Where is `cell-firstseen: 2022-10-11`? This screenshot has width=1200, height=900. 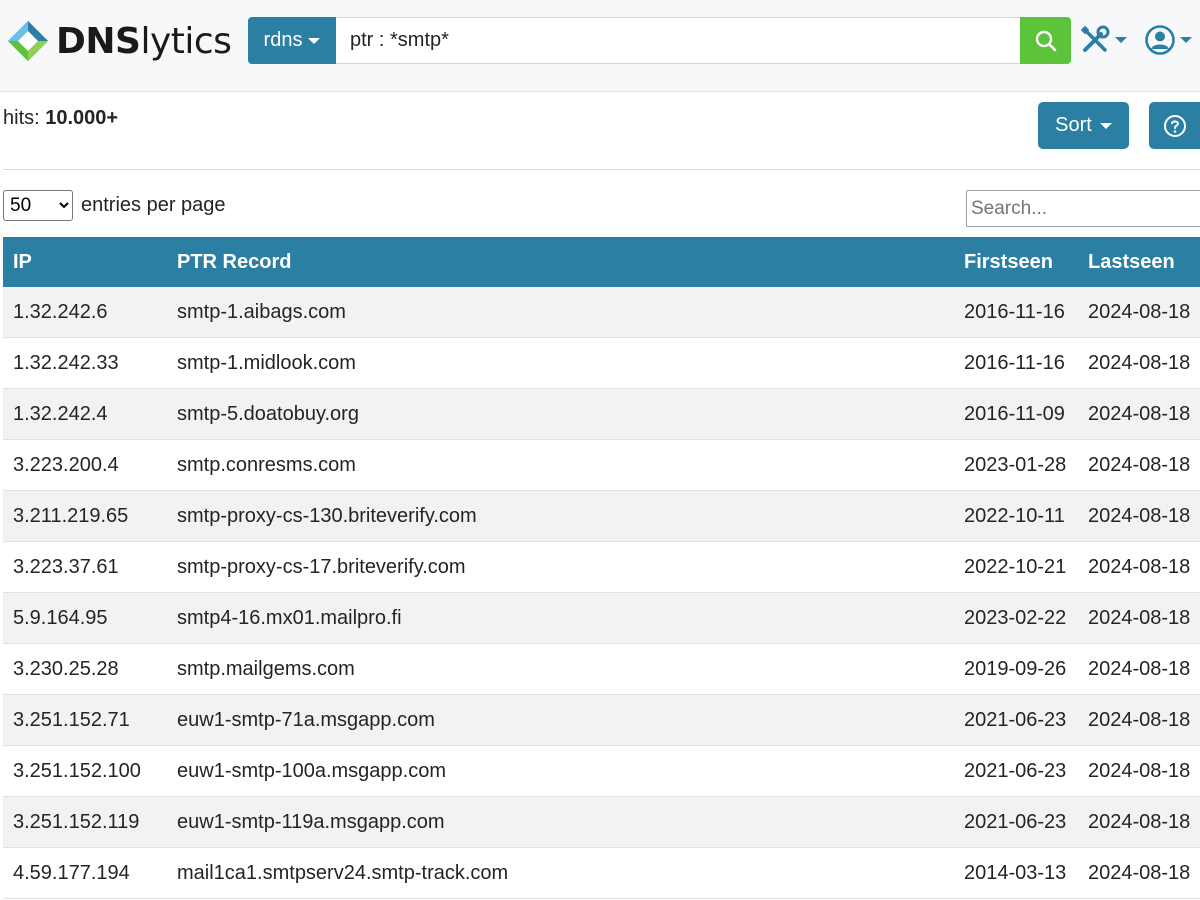 cell-firstseen: 2022-10-11 is located at coordinates (1016, 516).